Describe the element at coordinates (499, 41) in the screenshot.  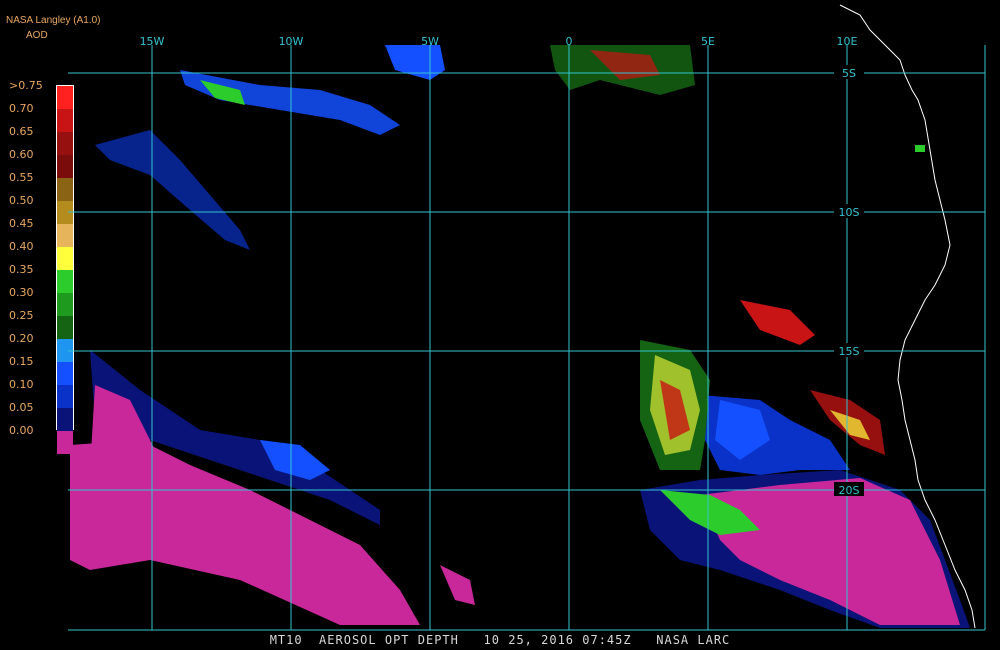
I see `longitude-labels: 15W 10W 5W 0 5E 10E` at that location.